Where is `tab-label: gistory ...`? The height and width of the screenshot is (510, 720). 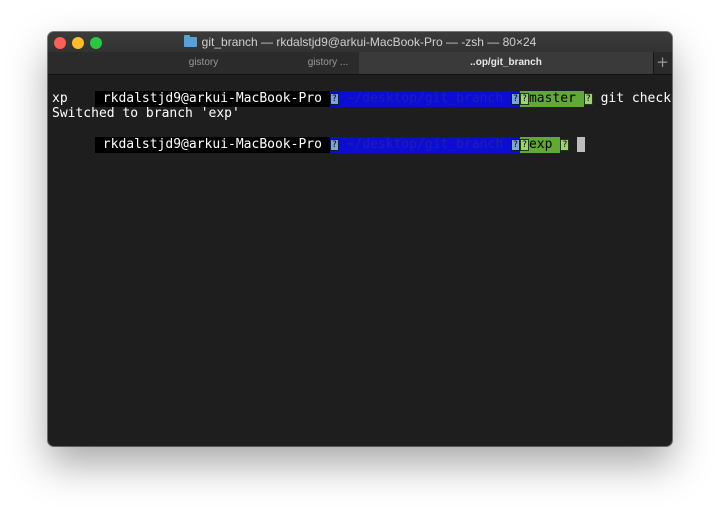 tab-label: gistory ... is located at coordinates (328, 62).